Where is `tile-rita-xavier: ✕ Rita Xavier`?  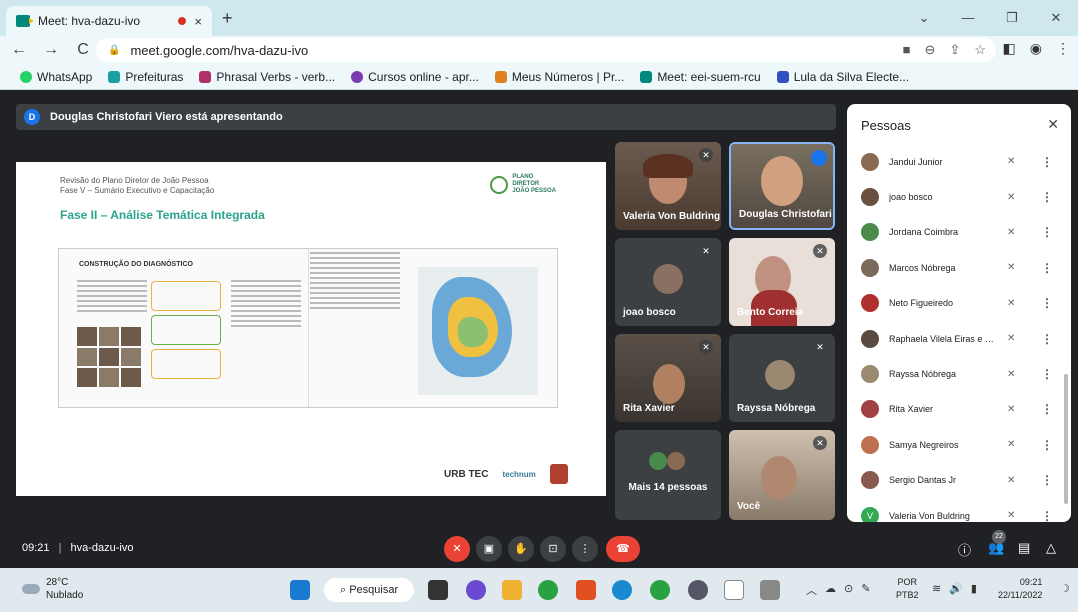 tile-rita-xavier: ✕ Rita Xavier is located at coordinates (668, 378).